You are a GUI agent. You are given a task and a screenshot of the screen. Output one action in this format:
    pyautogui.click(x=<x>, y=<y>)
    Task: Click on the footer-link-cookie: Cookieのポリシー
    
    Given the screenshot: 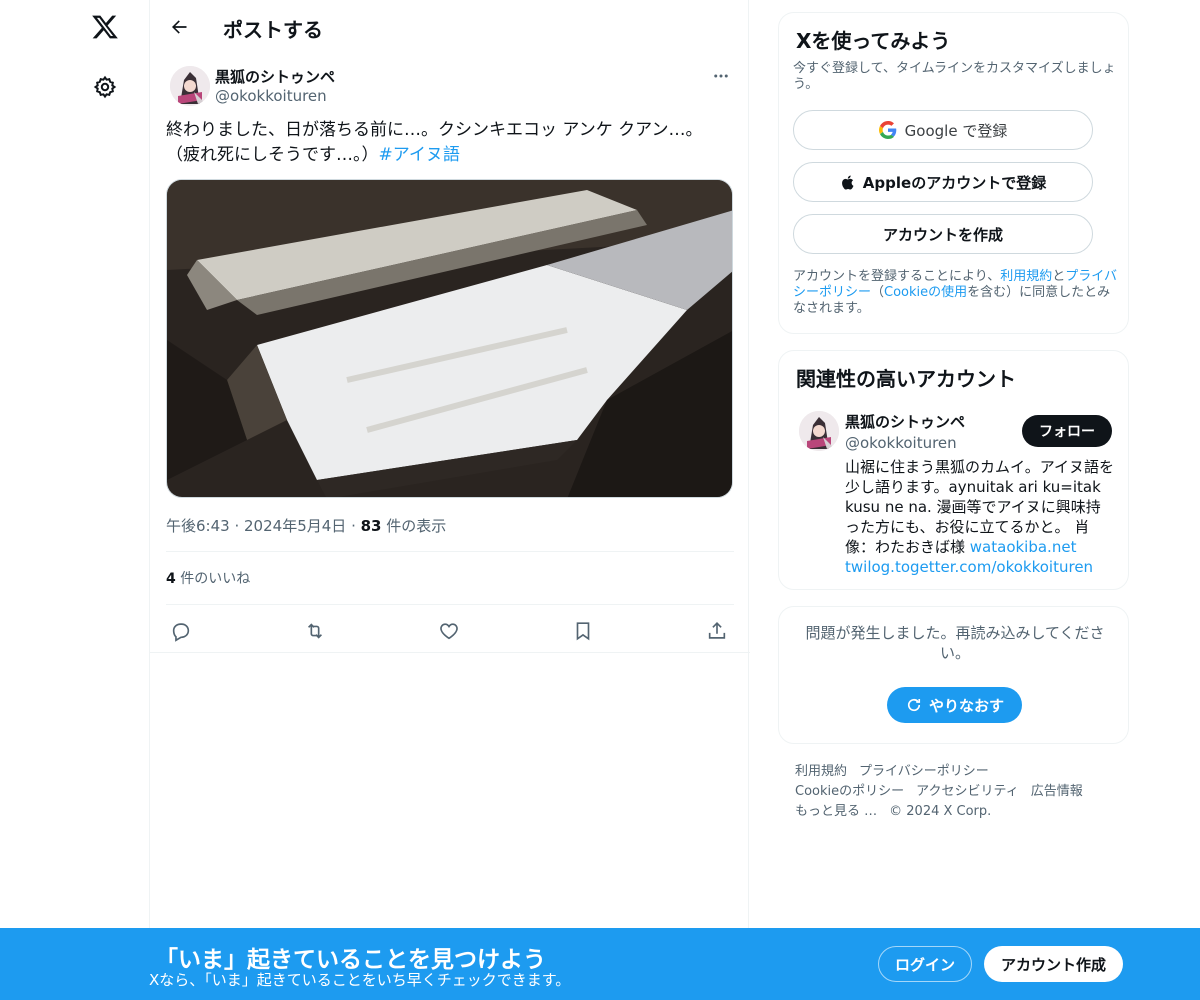 What is the action you would take?
    pyautogui.click(x=849, y=791)
    